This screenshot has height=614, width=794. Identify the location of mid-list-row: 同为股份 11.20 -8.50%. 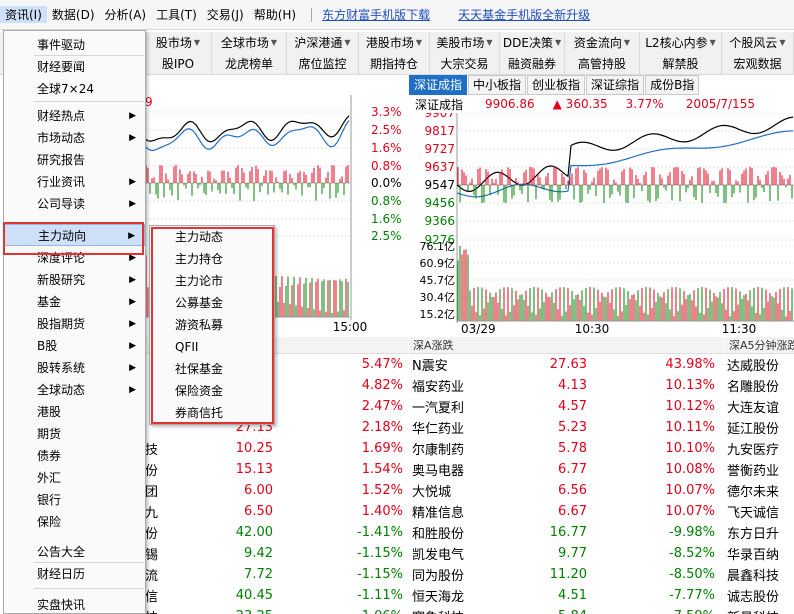
(567, 574).